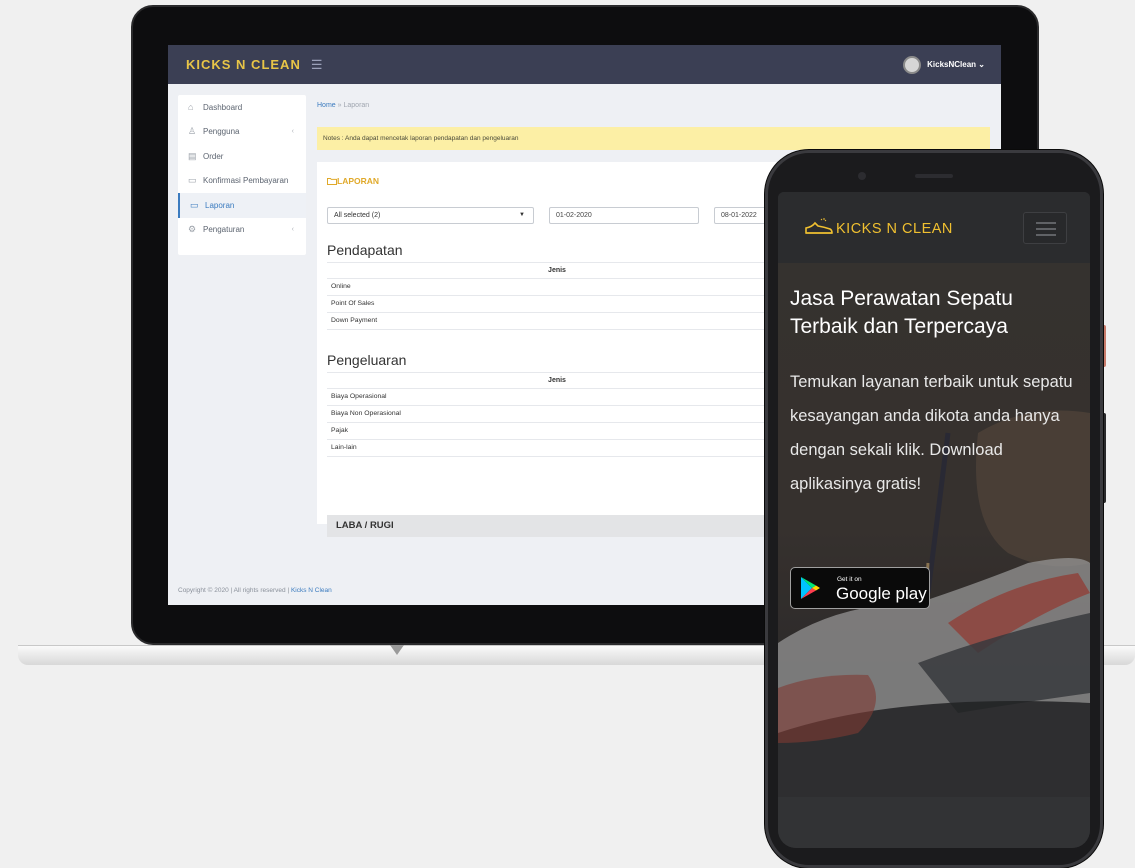 This screenshot has height=868, width=1135. What do you see at coordinates (326, 105) in the screenshot?
I see `breadcrumb-home: Home` at bounding box center [326, 105].